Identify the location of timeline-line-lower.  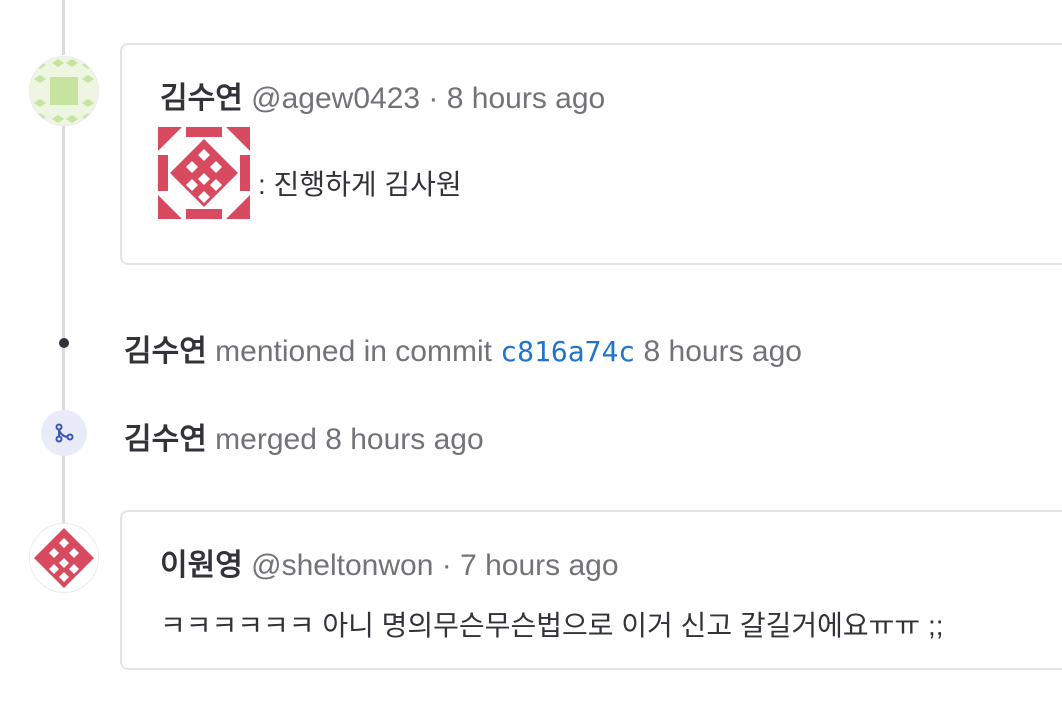
(63, 490).